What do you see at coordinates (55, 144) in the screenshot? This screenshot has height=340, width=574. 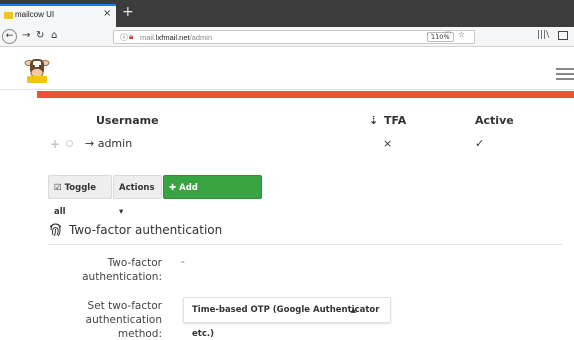 I see `expand-row-icon: +` at bounding box center [55, 144].